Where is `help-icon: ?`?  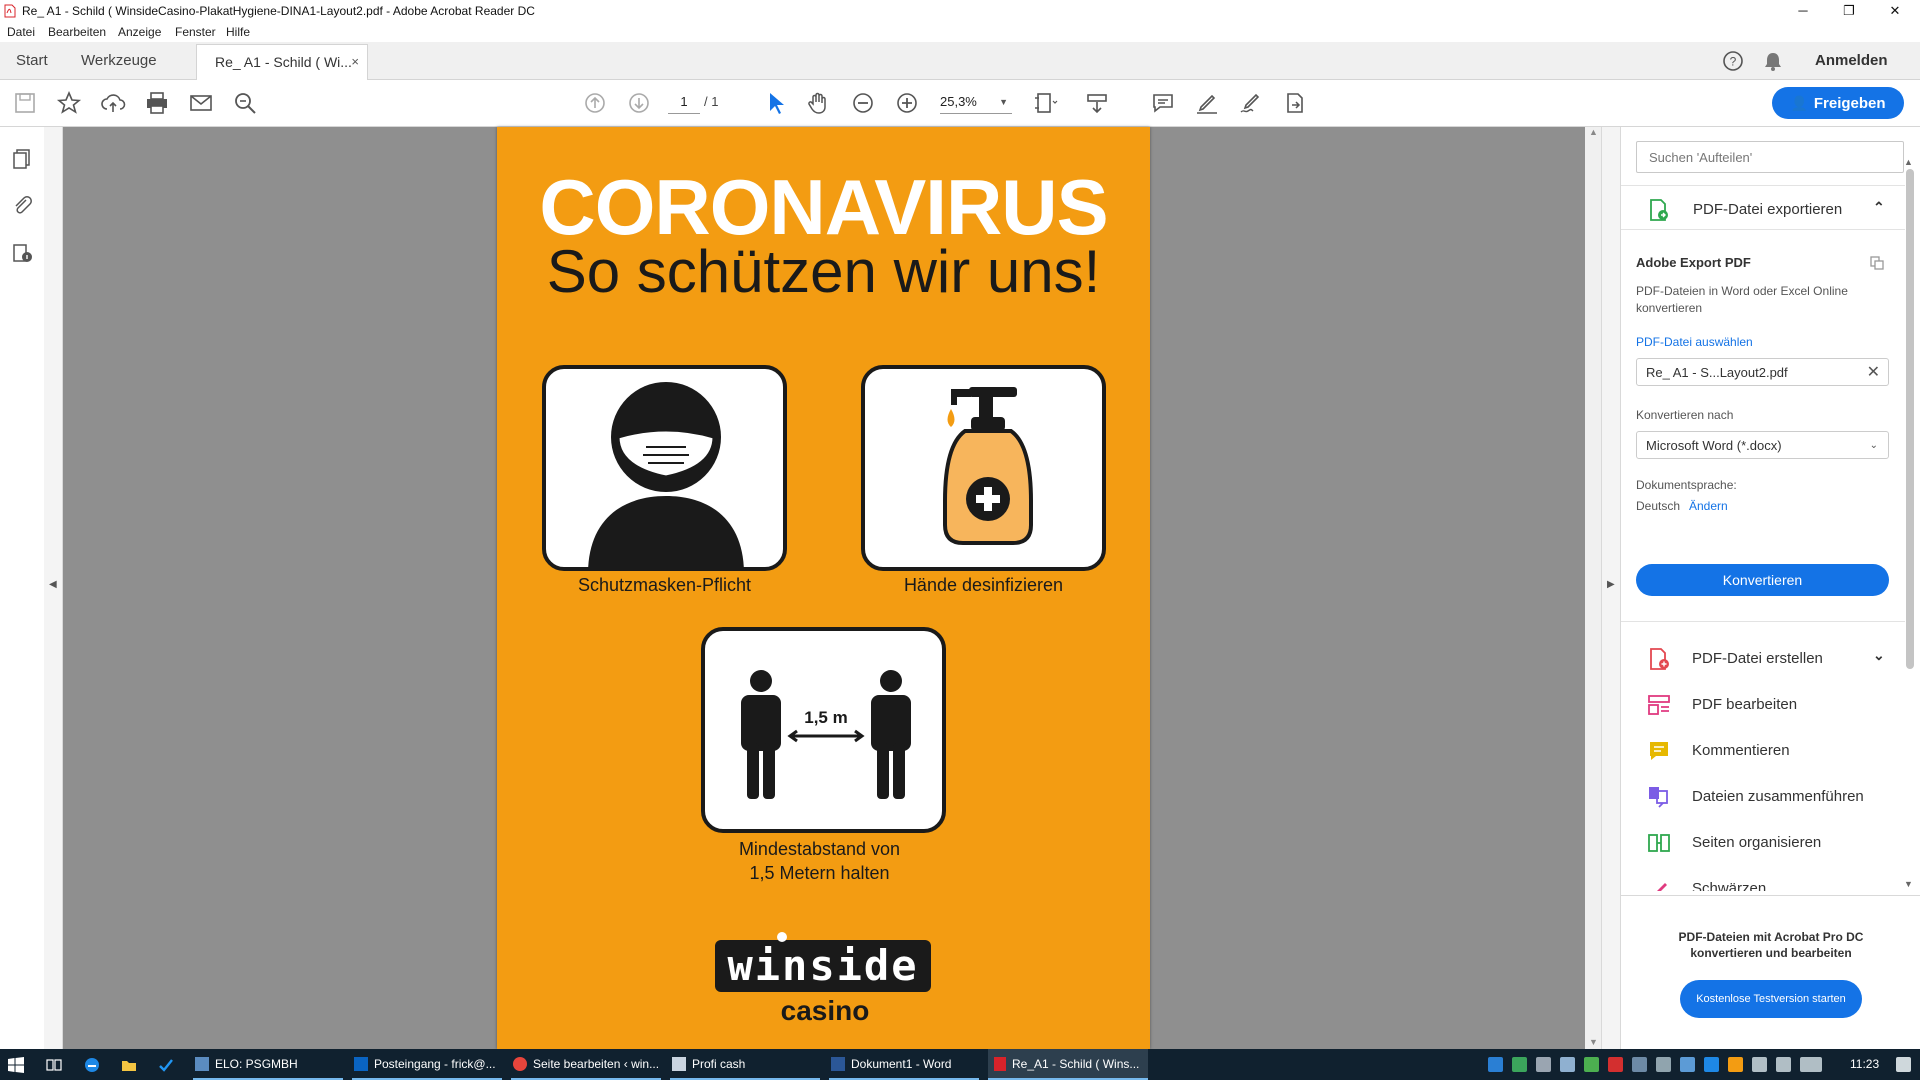
help-icon: ? is located at coordinates (1733, 61).